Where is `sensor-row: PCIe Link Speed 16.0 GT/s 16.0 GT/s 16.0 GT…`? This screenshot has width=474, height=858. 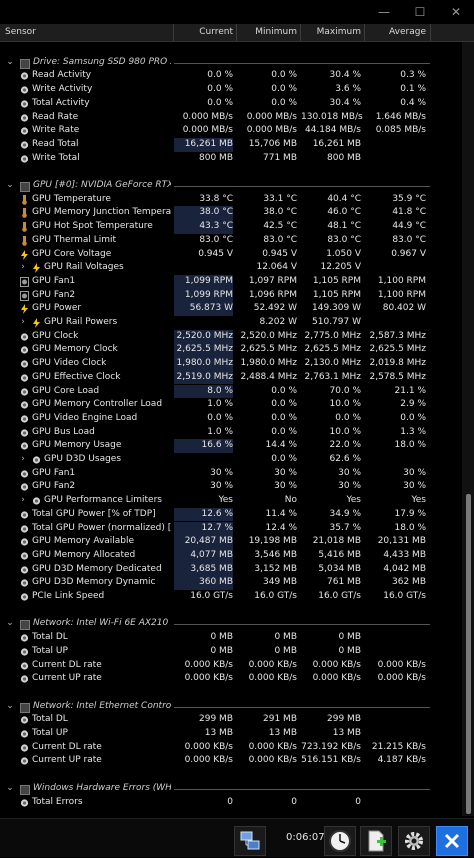
sensor-row: PCIe Link Speed 16.0 GT/s 16.0 GT/s 16.0 GT… is located at coordinates (216, 597).